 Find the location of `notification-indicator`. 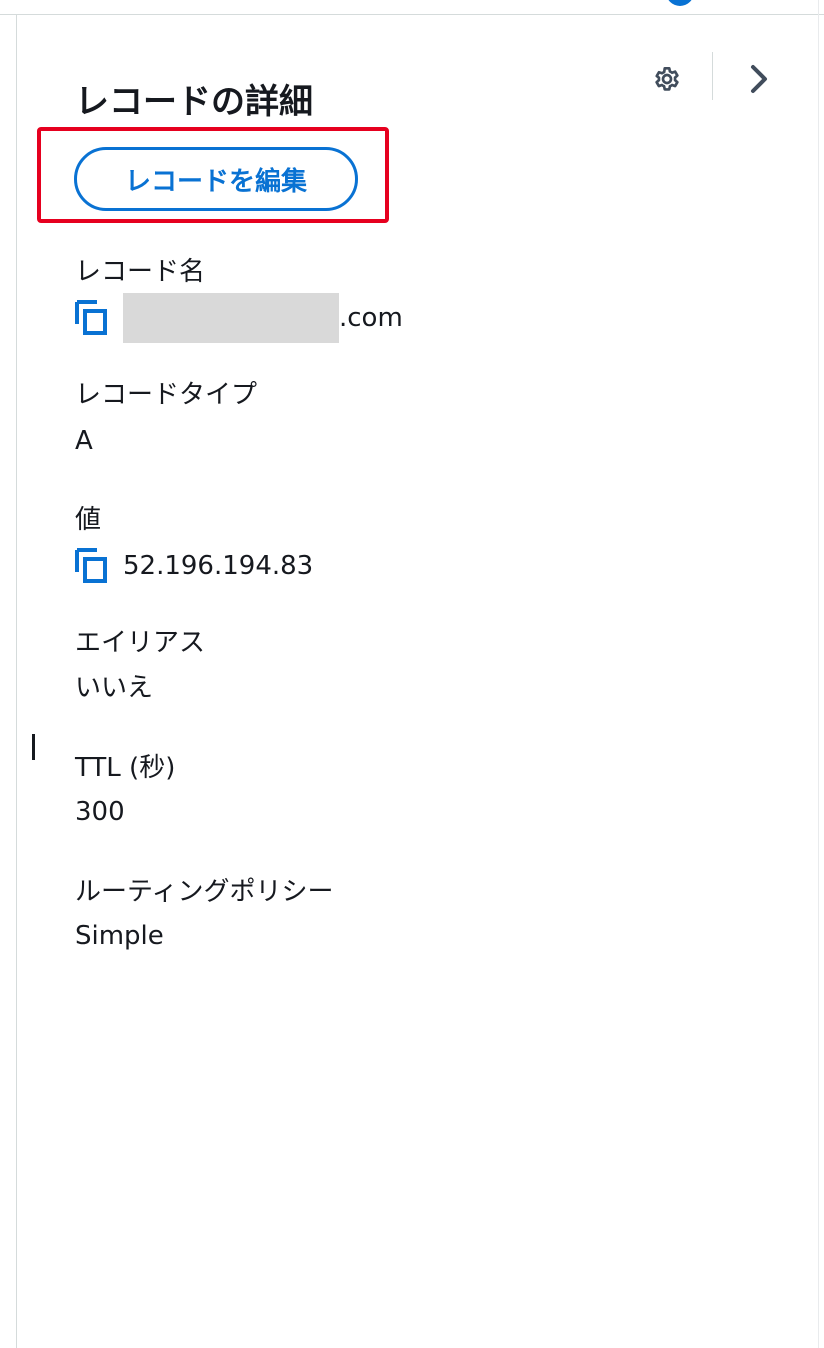

notification-indicator is located at coordinates (680, 3).